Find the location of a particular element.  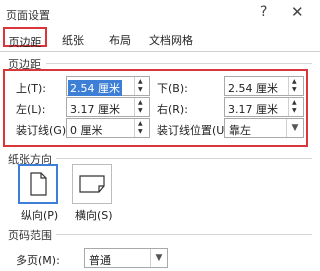

right-margin-input: 3.17 厘米 ▲ ▼ is located at coordinates (264, 107).